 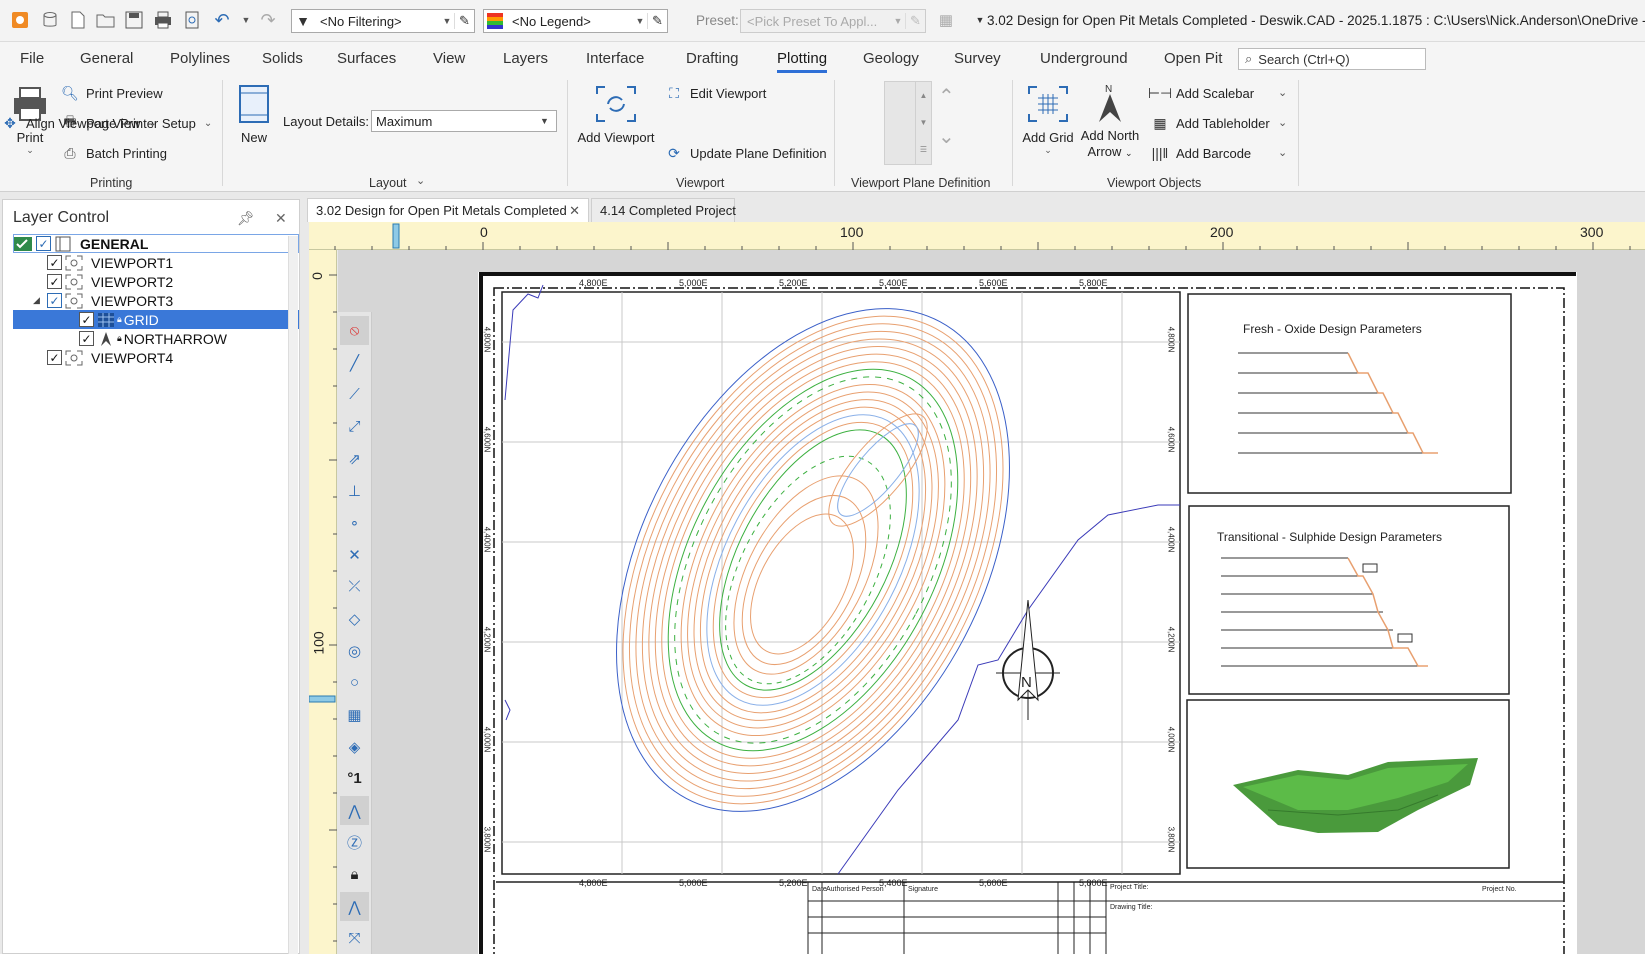 I want to click on add-viewport-button: Add Viewport, so click(x=616, y=113).